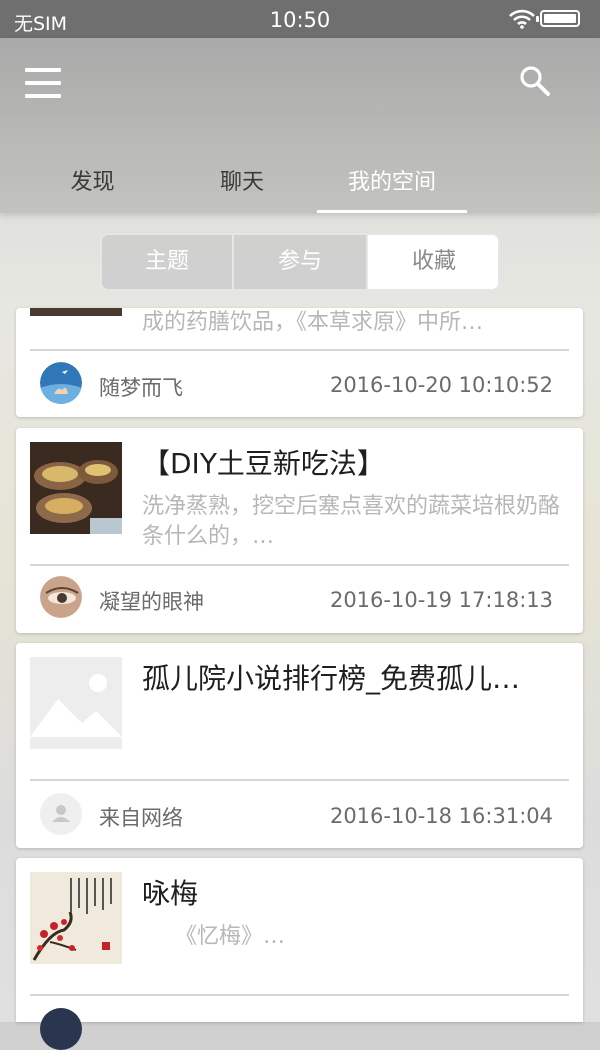 This screenshot has width=600, height=1050. I want to click on wifi-icon, so click(522, 21).